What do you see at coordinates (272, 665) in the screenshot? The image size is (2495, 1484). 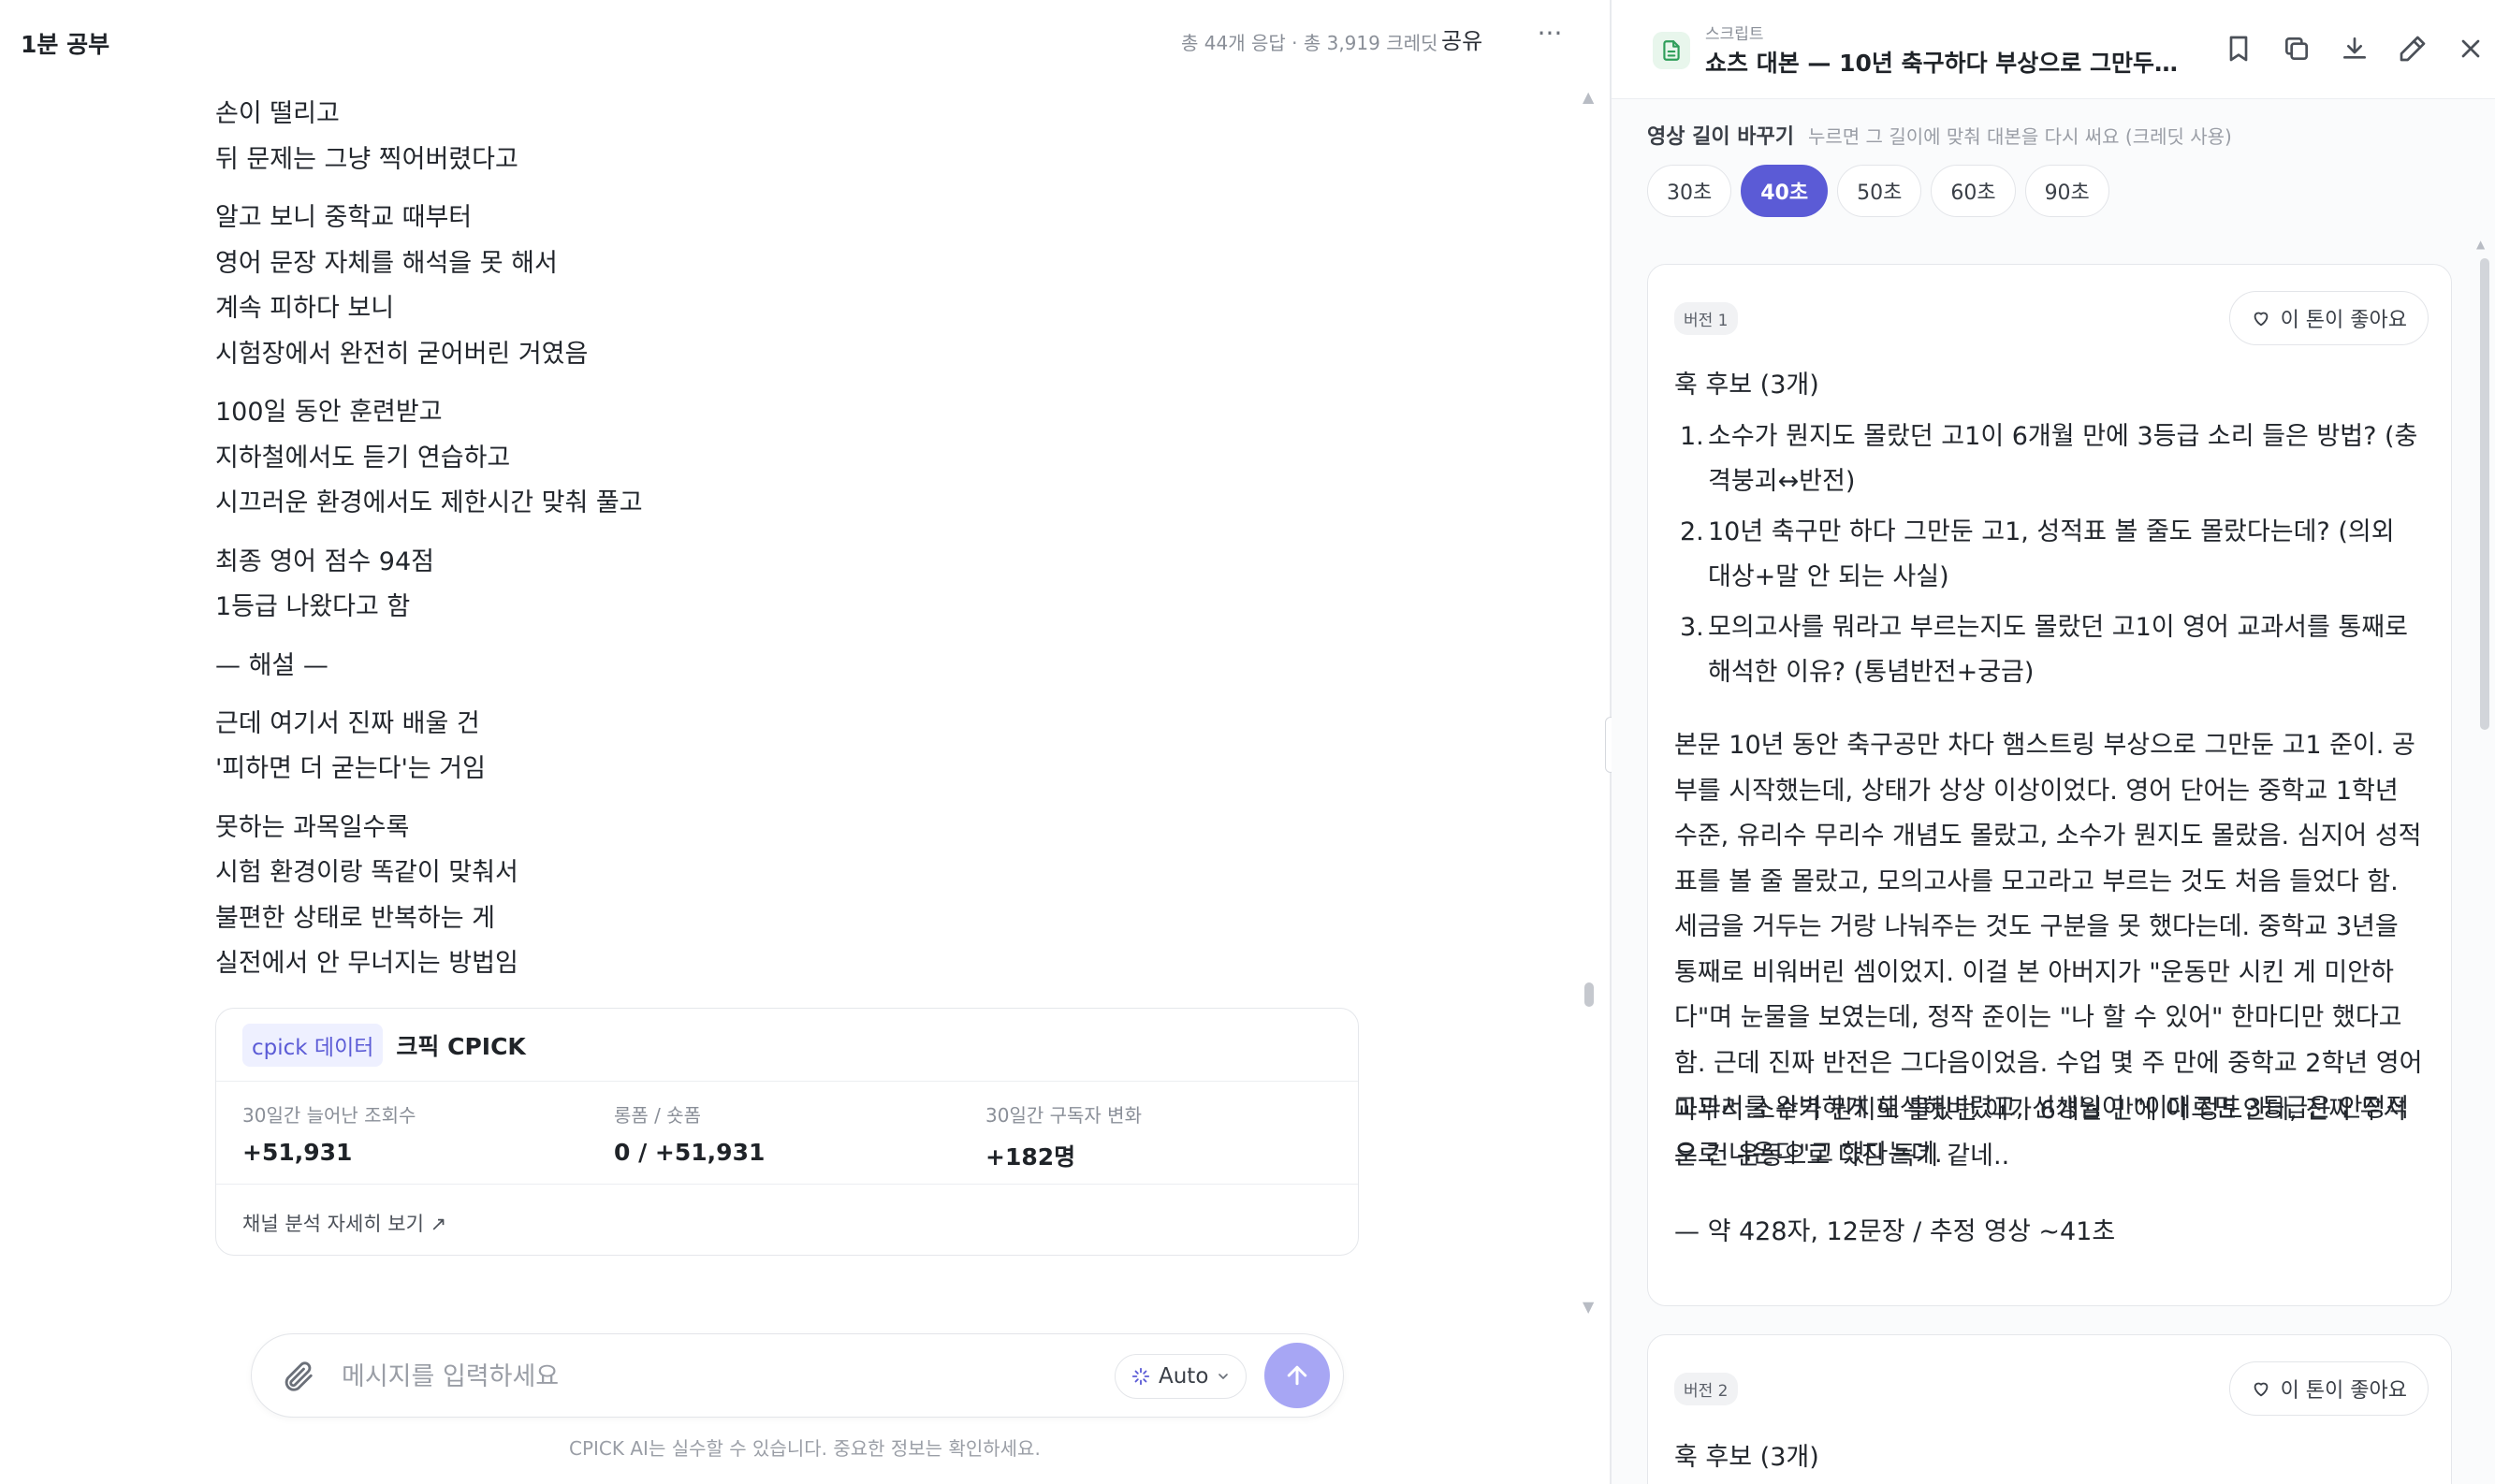 I see `message-line: — 해설 —` at bounding box center [272, 665].